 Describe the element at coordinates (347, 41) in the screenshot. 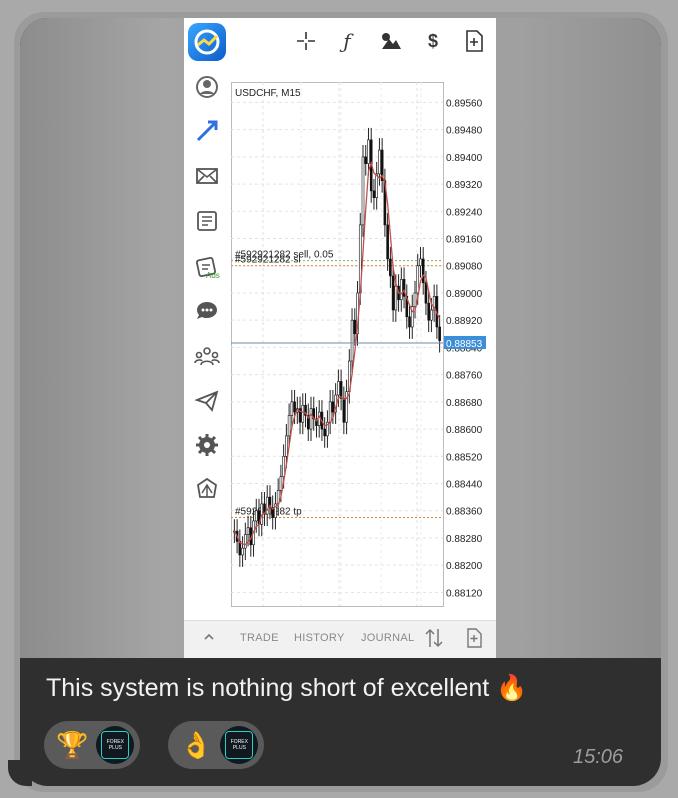

I see `function-icon: ƒ` at that location.